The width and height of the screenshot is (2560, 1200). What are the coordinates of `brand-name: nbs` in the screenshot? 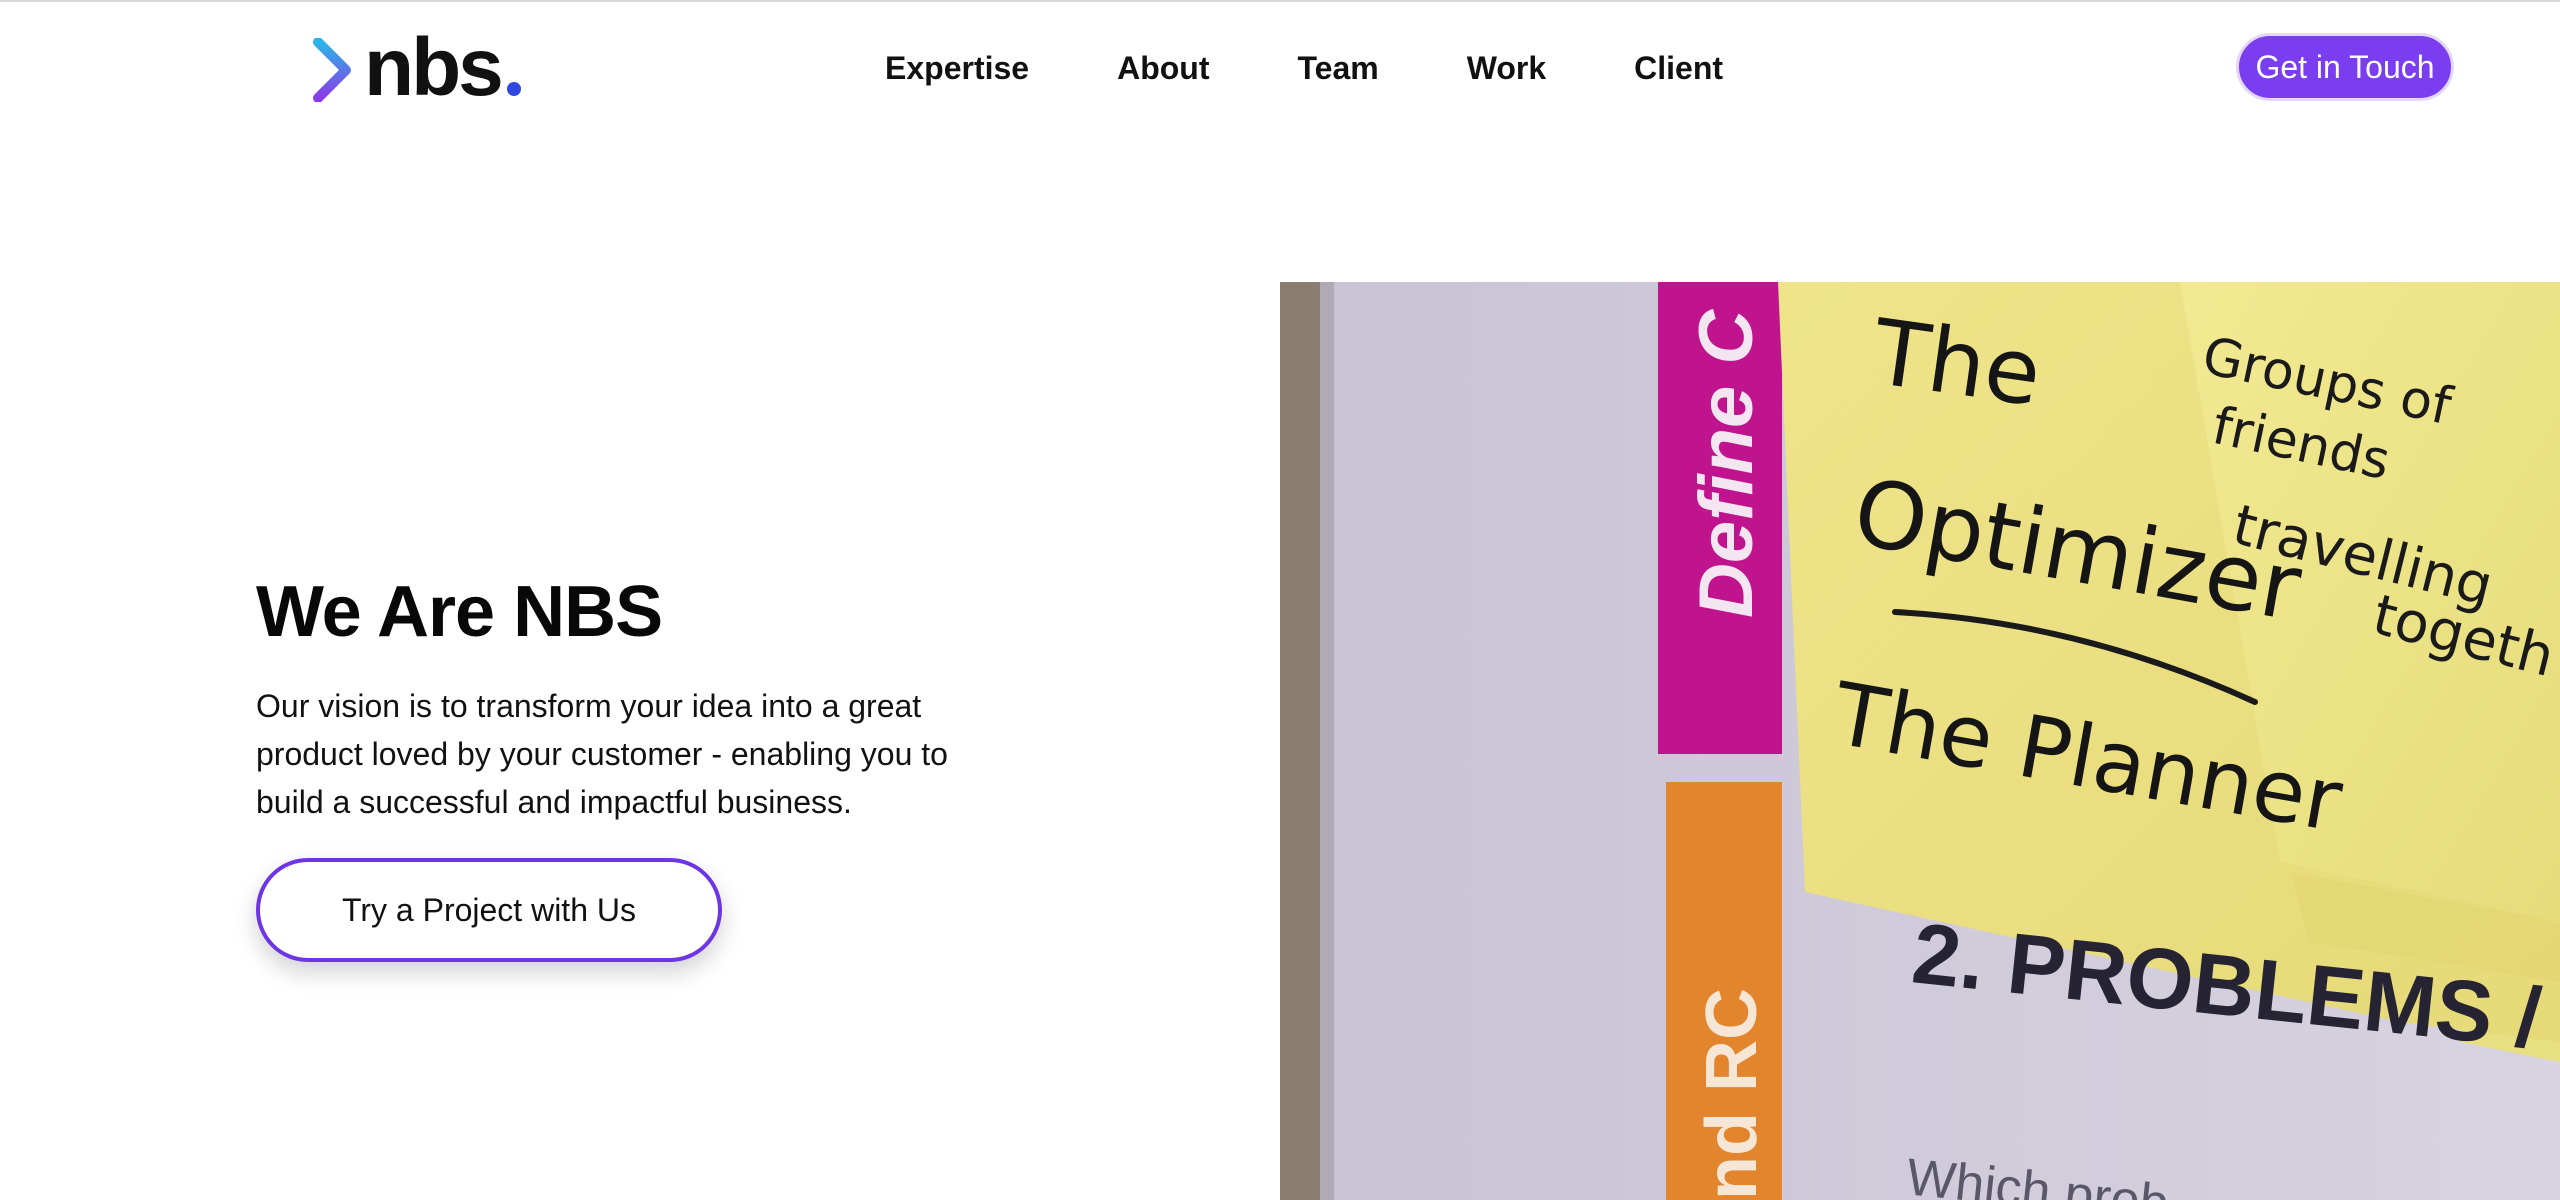 It's located at (434, 67).